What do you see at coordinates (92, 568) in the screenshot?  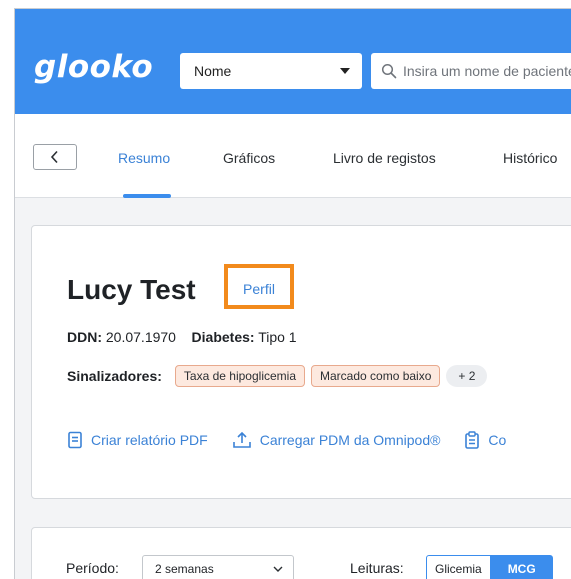 I see `period-label: Período:` at bounding box center [92, 568].